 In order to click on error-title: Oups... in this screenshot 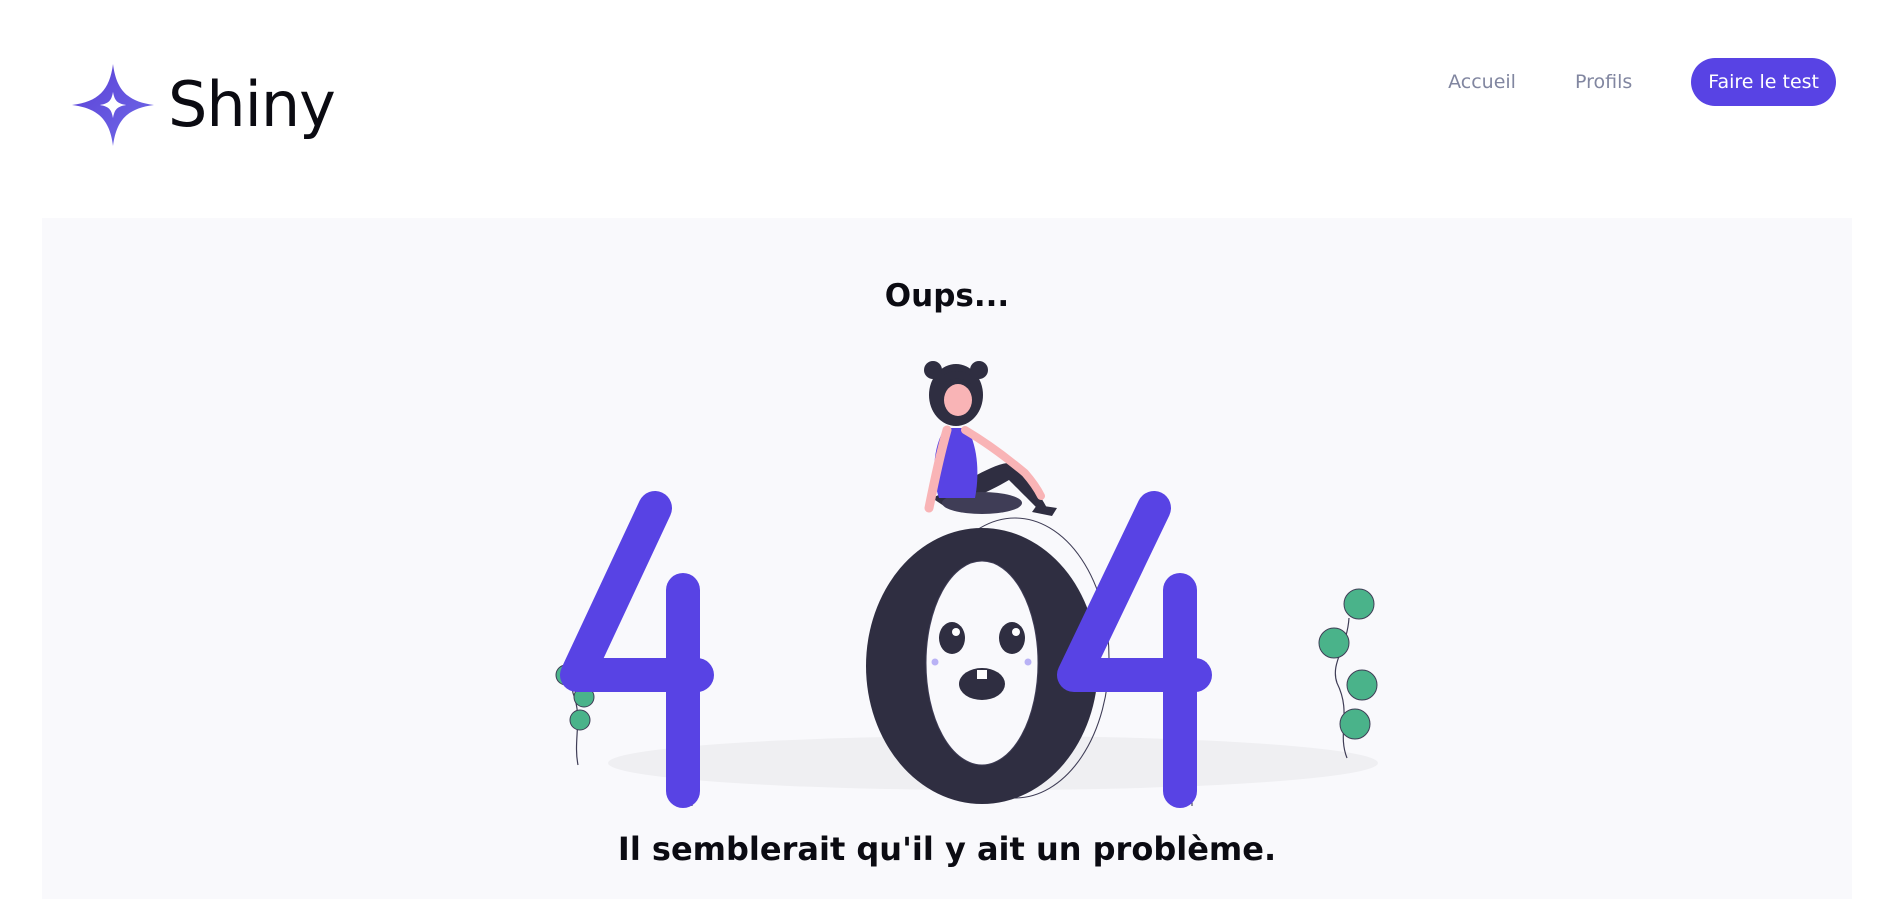, I will do `click(947, 296)`.